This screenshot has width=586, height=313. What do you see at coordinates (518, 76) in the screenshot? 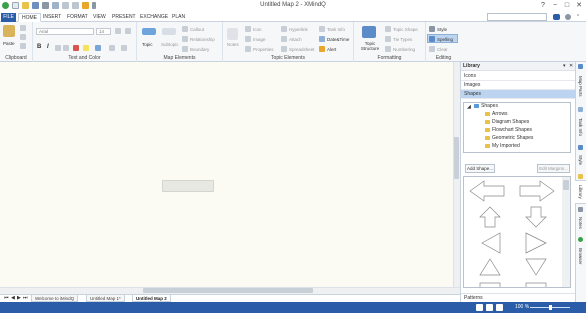
I see `library-category-icons: Icons` at bounding box center [518, 76].